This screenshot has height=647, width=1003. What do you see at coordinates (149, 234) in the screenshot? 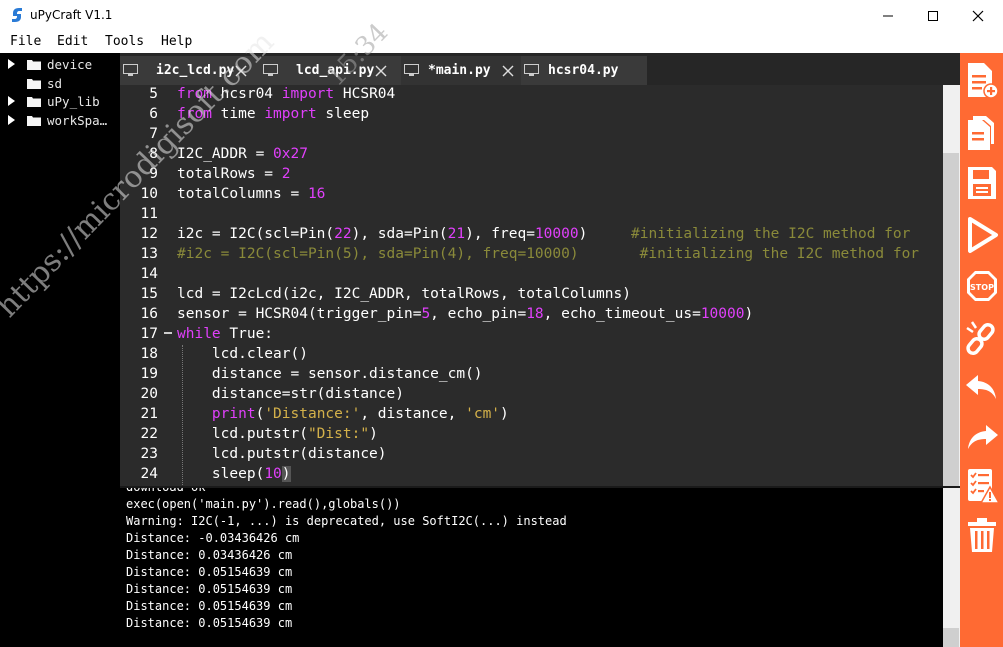
I see `line-number: 12` at bounding box center [149, 234].